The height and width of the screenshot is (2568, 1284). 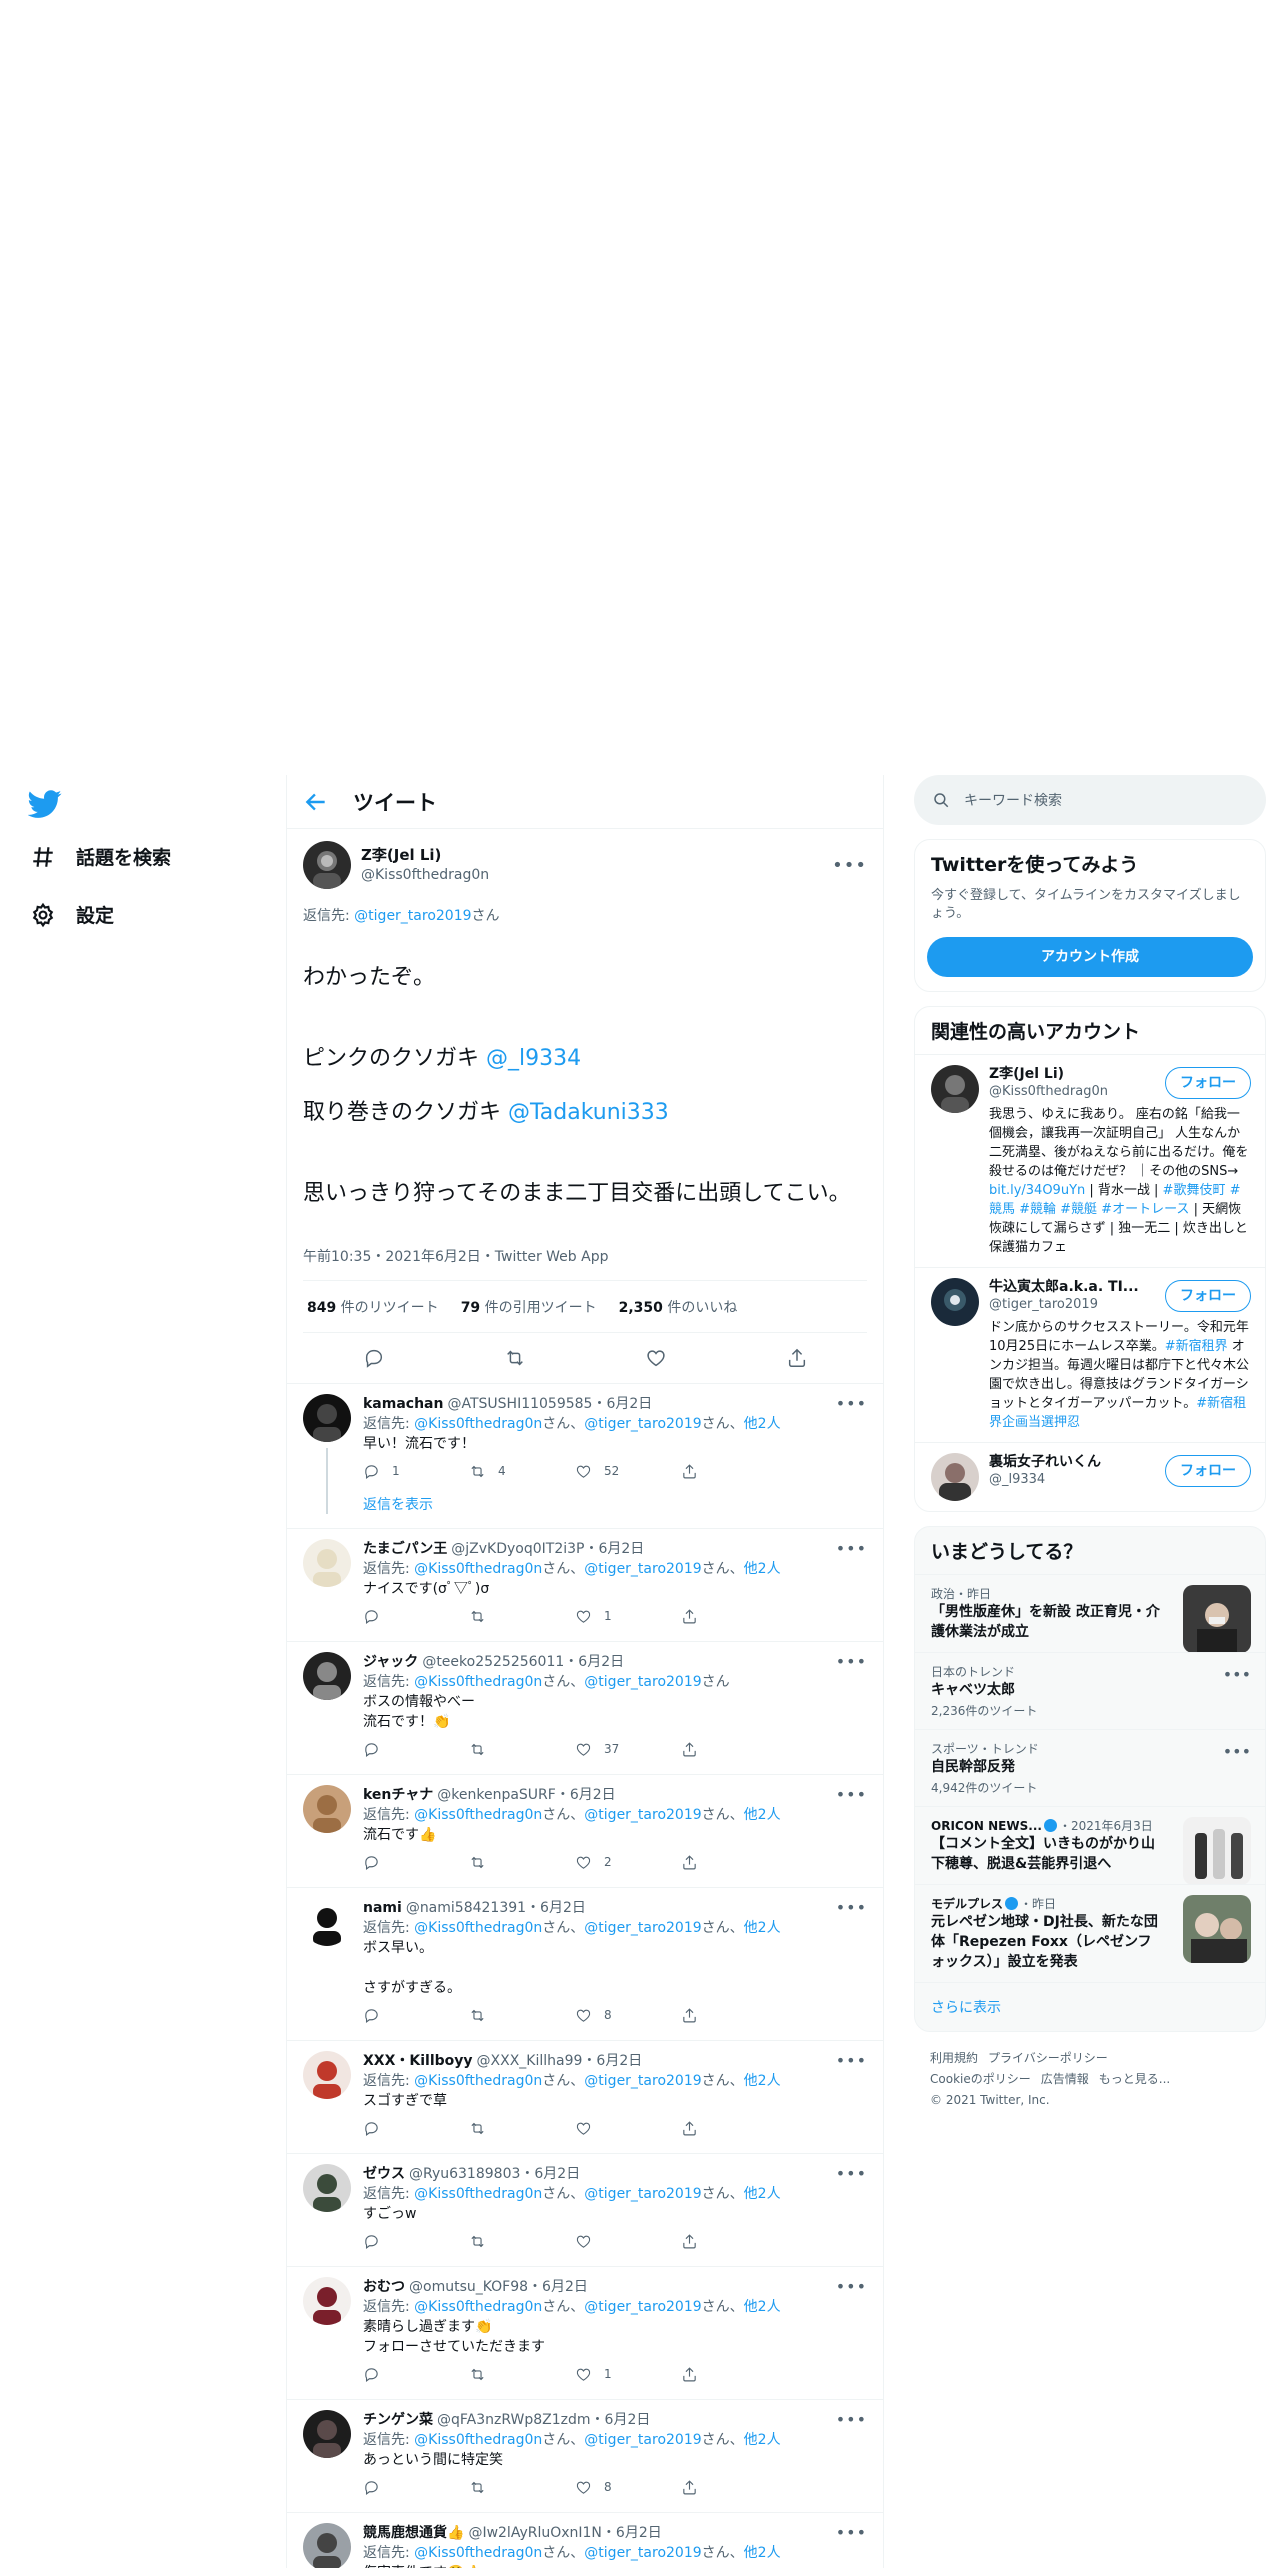 What do you see at coordinates (1090, 1767) in the screenshot?
I see `trend-item: スポーツ・トレンド 自民幹部反発 4,942件のツイート •••` at bounding box center [1090, 1767].